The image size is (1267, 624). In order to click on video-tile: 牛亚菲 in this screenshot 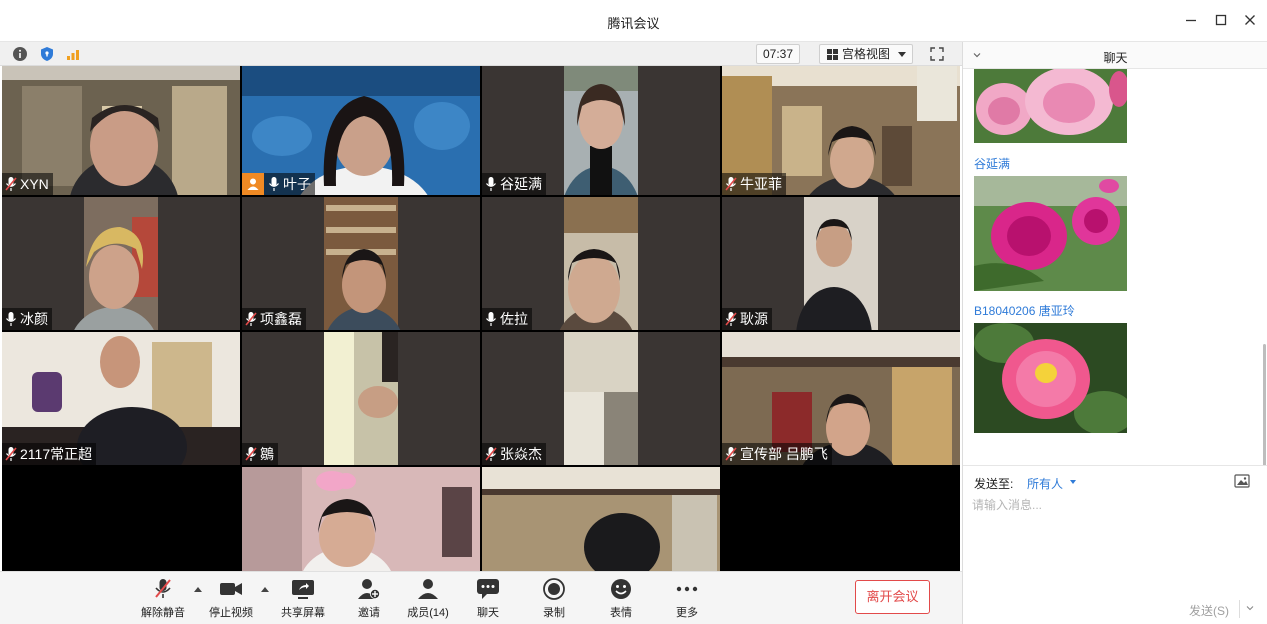, I will do `click(841, 130)`.